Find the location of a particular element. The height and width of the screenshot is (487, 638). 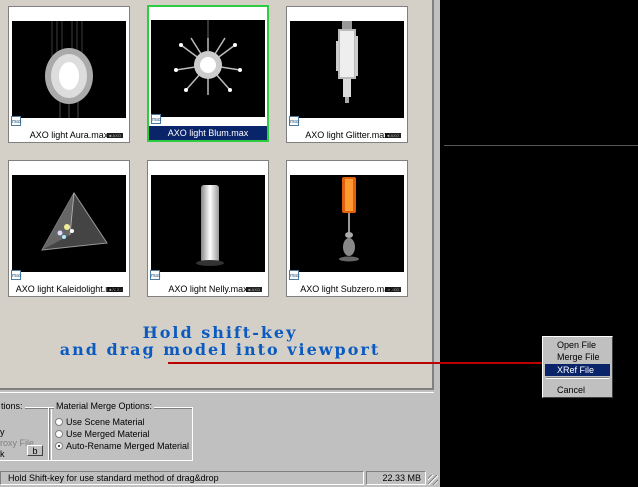

thumbnail-tile-blum: max ■ AXO AXO light Blum.max is located at coordinates (208, 73).